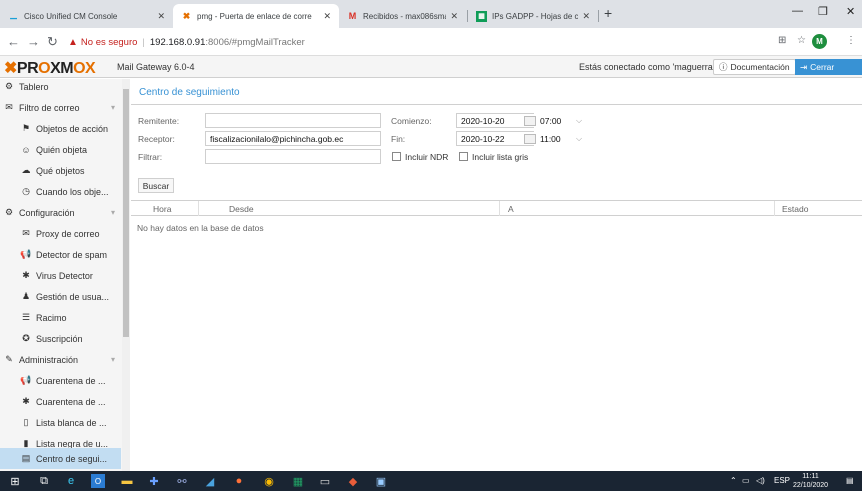  I want to click on sidebar-item-administration: ✎ Administración ▾, so click(60, 359).